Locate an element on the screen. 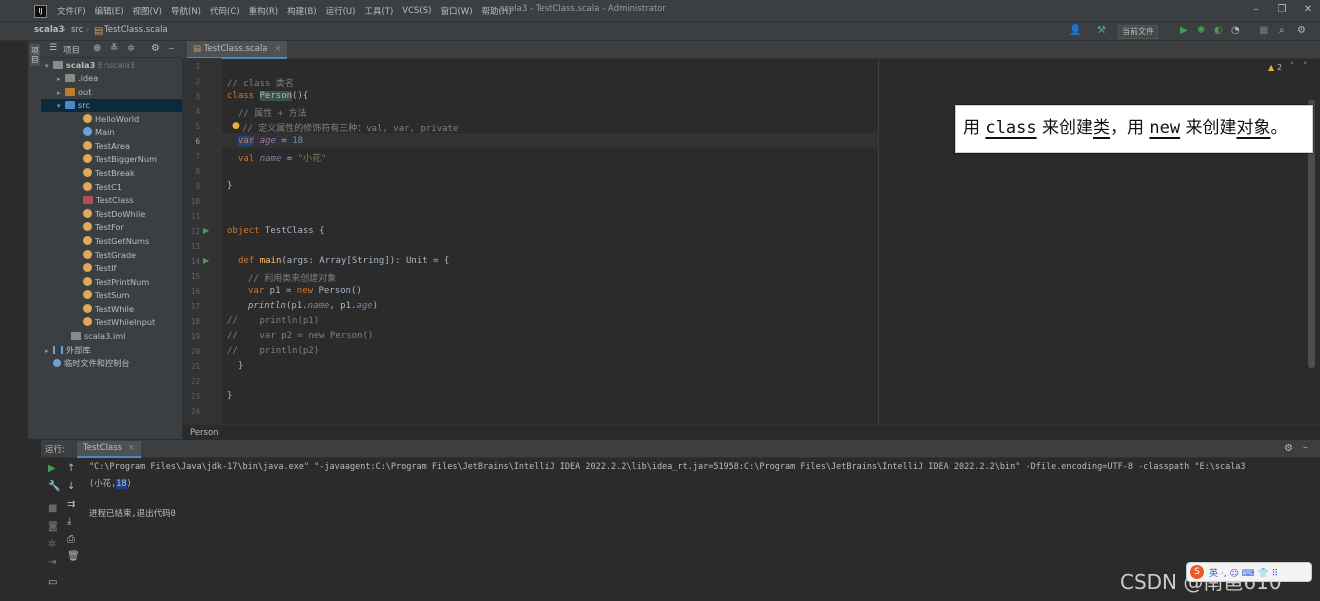  restore-icon: ❐ is located at coordinates (1282, 10).